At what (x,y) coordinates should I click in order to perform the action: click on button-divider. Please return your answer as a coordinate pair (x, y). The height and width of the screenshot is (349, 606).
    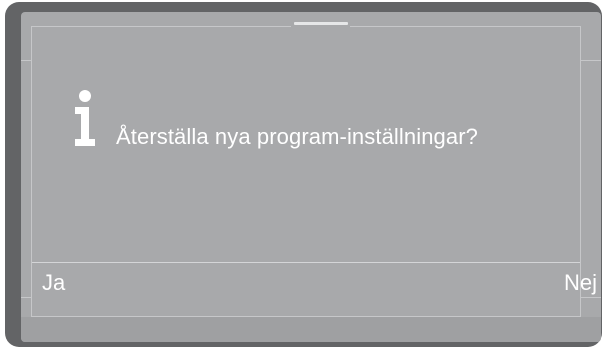
    Looking at the image, I should click on (306, 262).